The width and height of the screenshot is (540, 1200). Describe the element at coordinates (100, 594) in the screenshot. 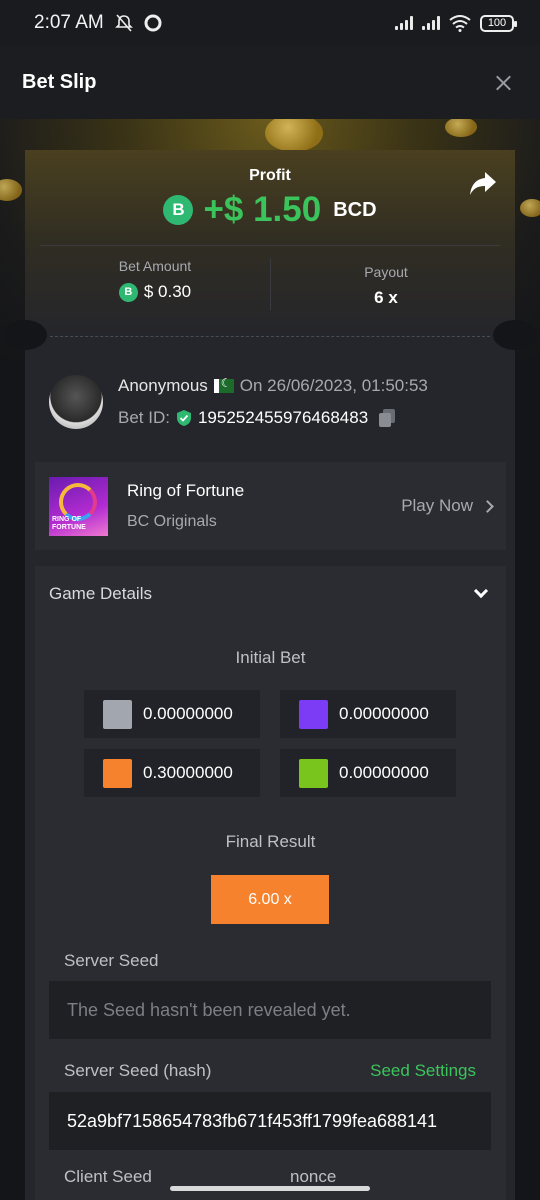

I see `game-details-title: Game Details` at that location.